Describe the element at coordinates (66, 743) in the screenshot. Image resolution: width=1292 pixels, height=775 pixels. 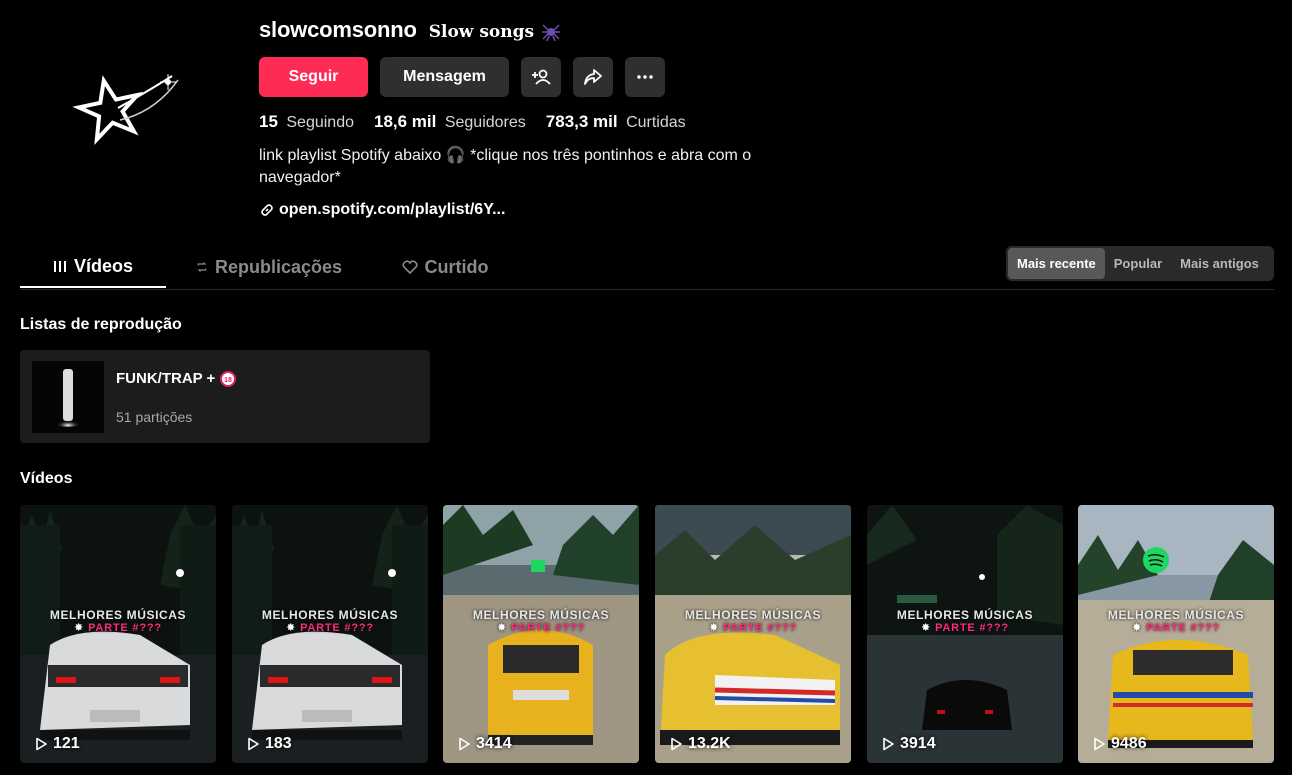
I see `view-count-text: 121` at that location.